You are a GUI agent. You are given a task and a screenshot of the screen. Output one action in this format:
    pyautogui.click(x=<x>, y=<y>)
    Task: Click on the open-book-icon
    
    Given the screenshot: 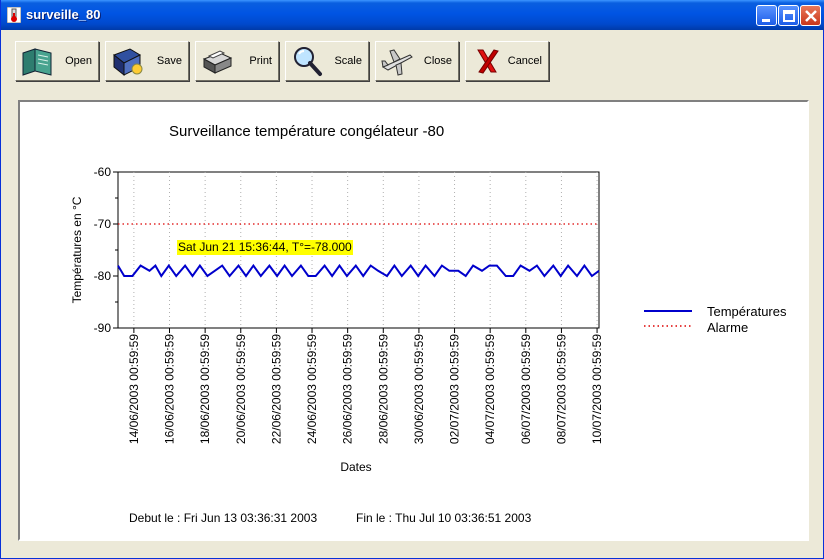 What is the action you would take?
    pyautogui.click(x=37, y=62)
    